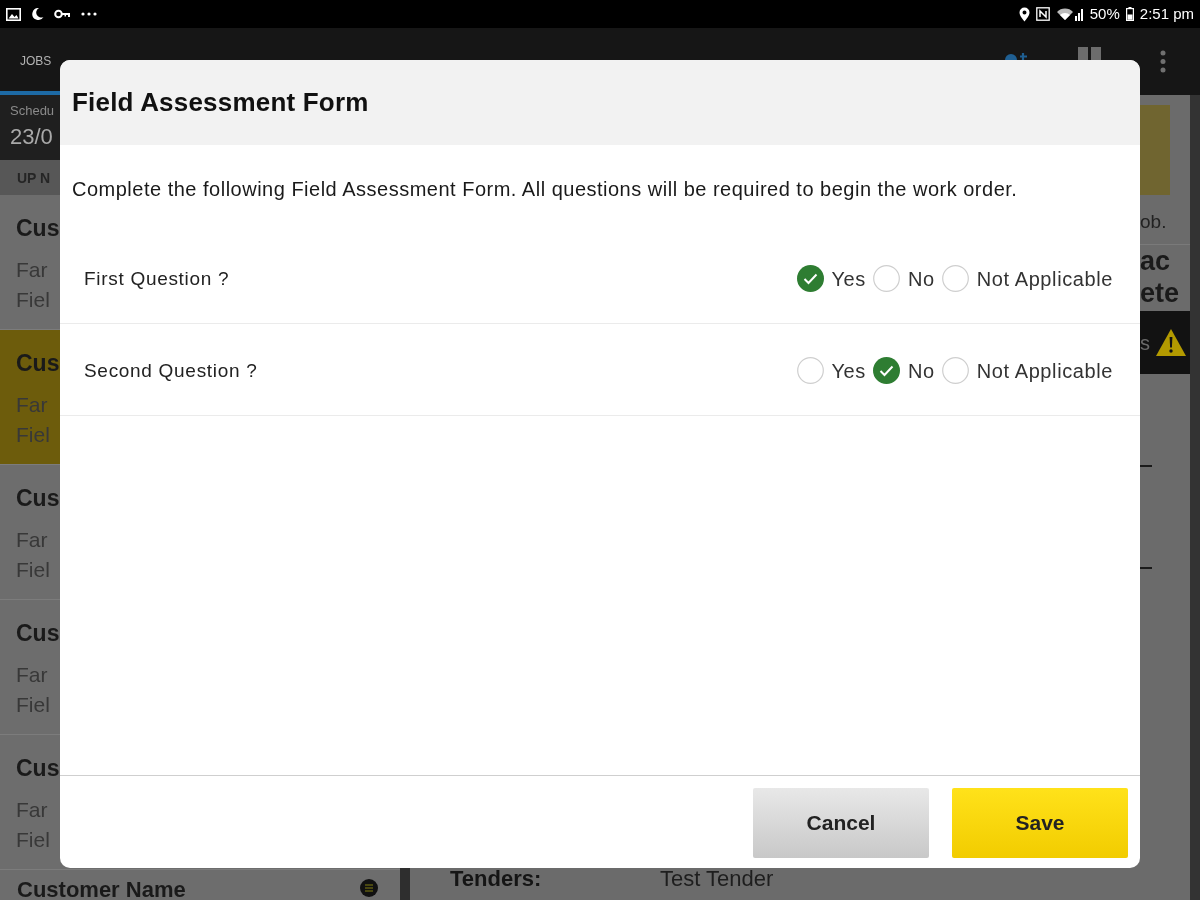 Image resolution: width=1200 pixels, height=900 pixels. Describe the element at coordinates (1160, 293) in the screenshot. I see `heading-text: ete` at that location.